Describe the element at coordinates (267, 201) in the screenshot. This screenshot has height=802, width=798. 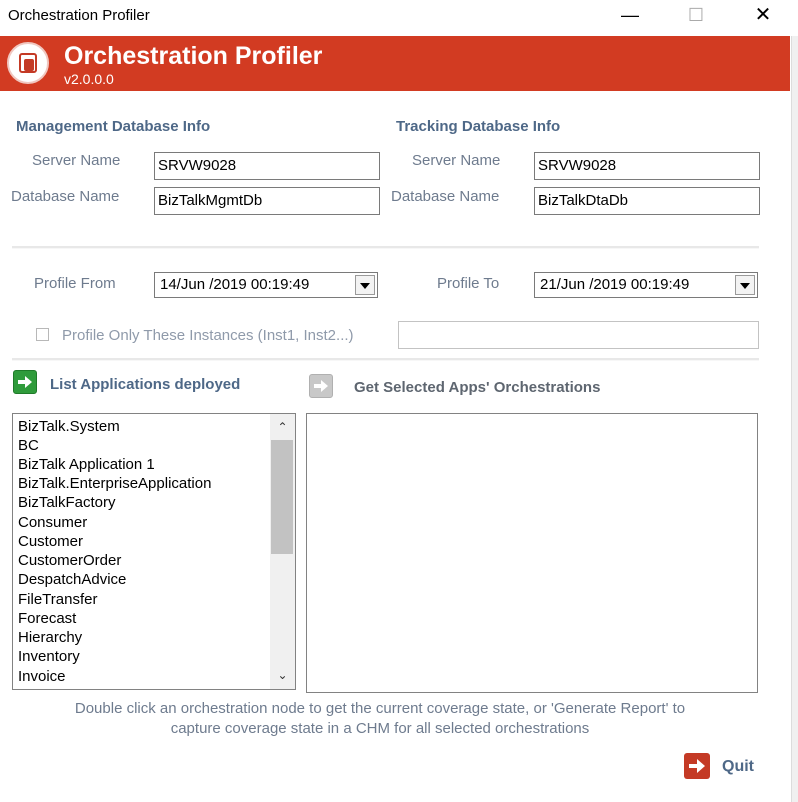
I see `mgmt-database-input: BizTalkMgmtDb` at that location.